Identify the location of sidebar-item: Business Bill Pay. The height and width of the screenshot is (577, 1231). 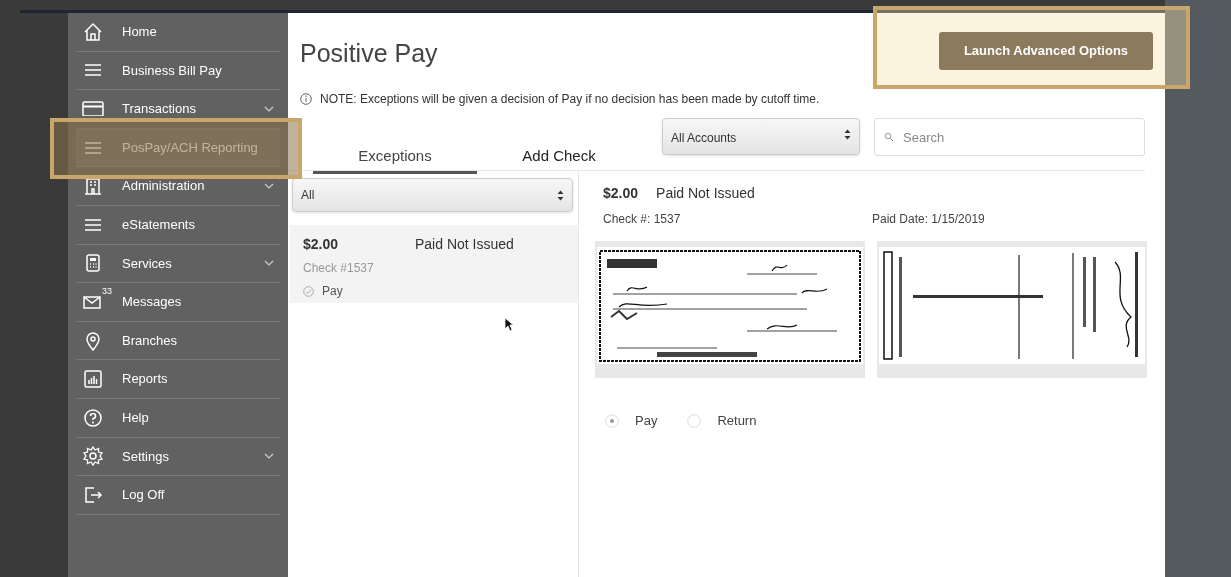
(178, 71).